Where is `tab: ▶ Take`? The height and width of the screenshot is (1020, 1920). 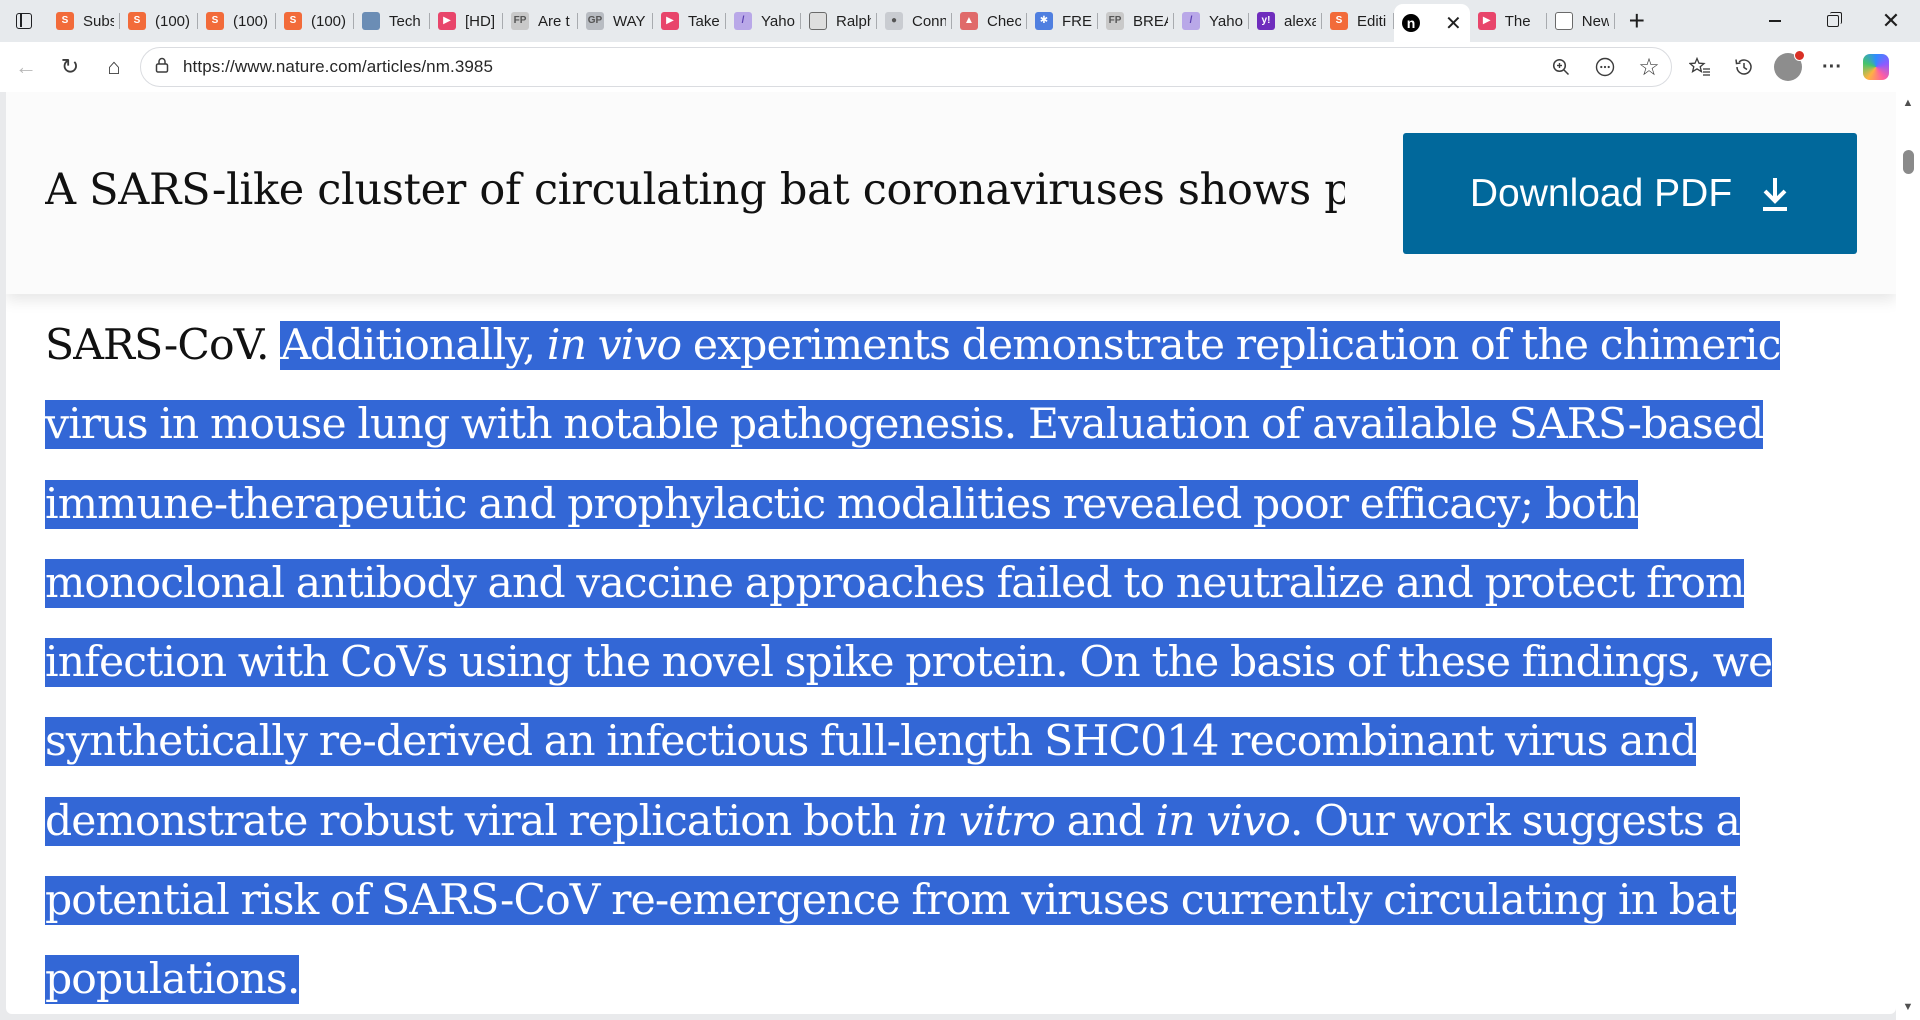
tab: ▶ Take is located at coordinates (689, 21).